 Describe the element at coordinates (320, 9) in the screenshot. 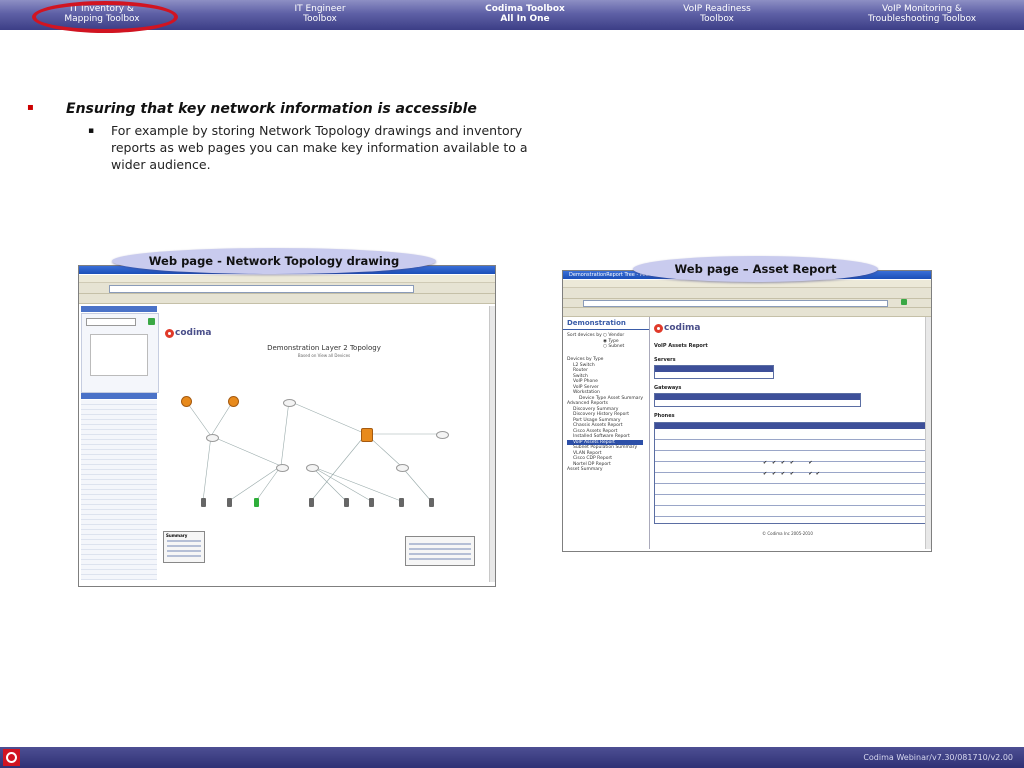

I see `tab-label-line1: IT Engineer` at that location.